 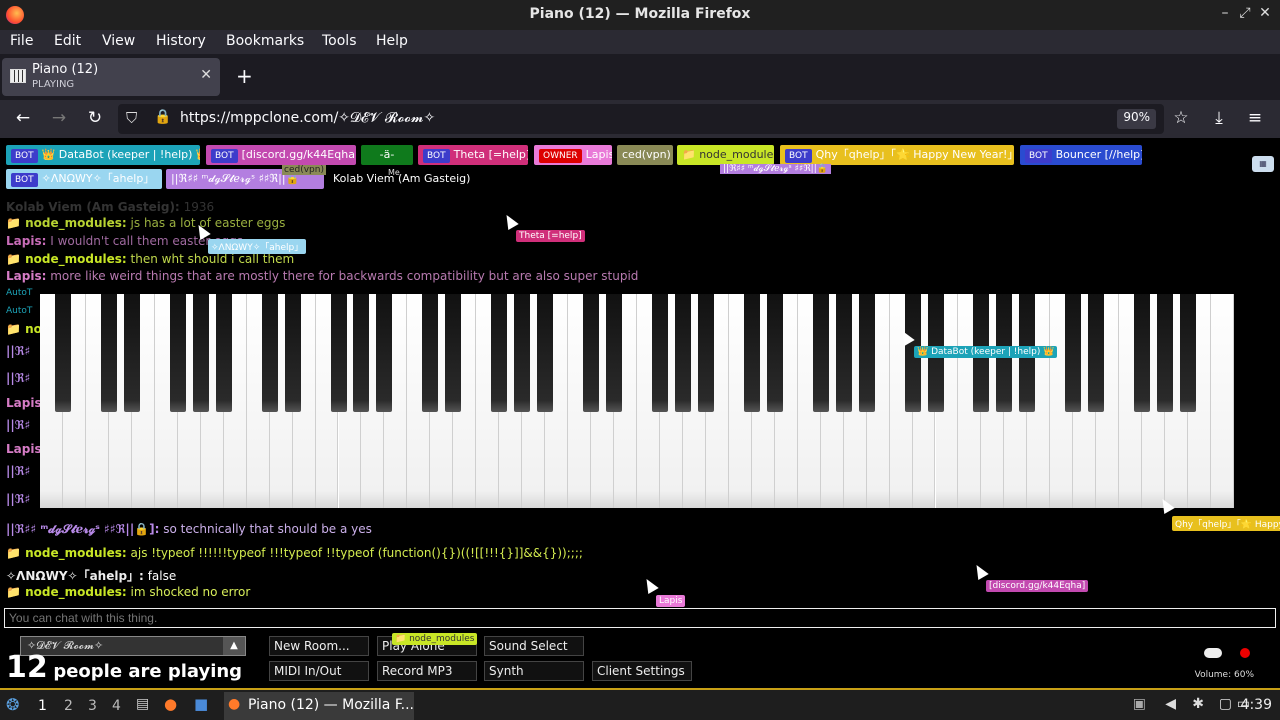 I want to click on user-a: -ä-, so click(x=387, y=155).